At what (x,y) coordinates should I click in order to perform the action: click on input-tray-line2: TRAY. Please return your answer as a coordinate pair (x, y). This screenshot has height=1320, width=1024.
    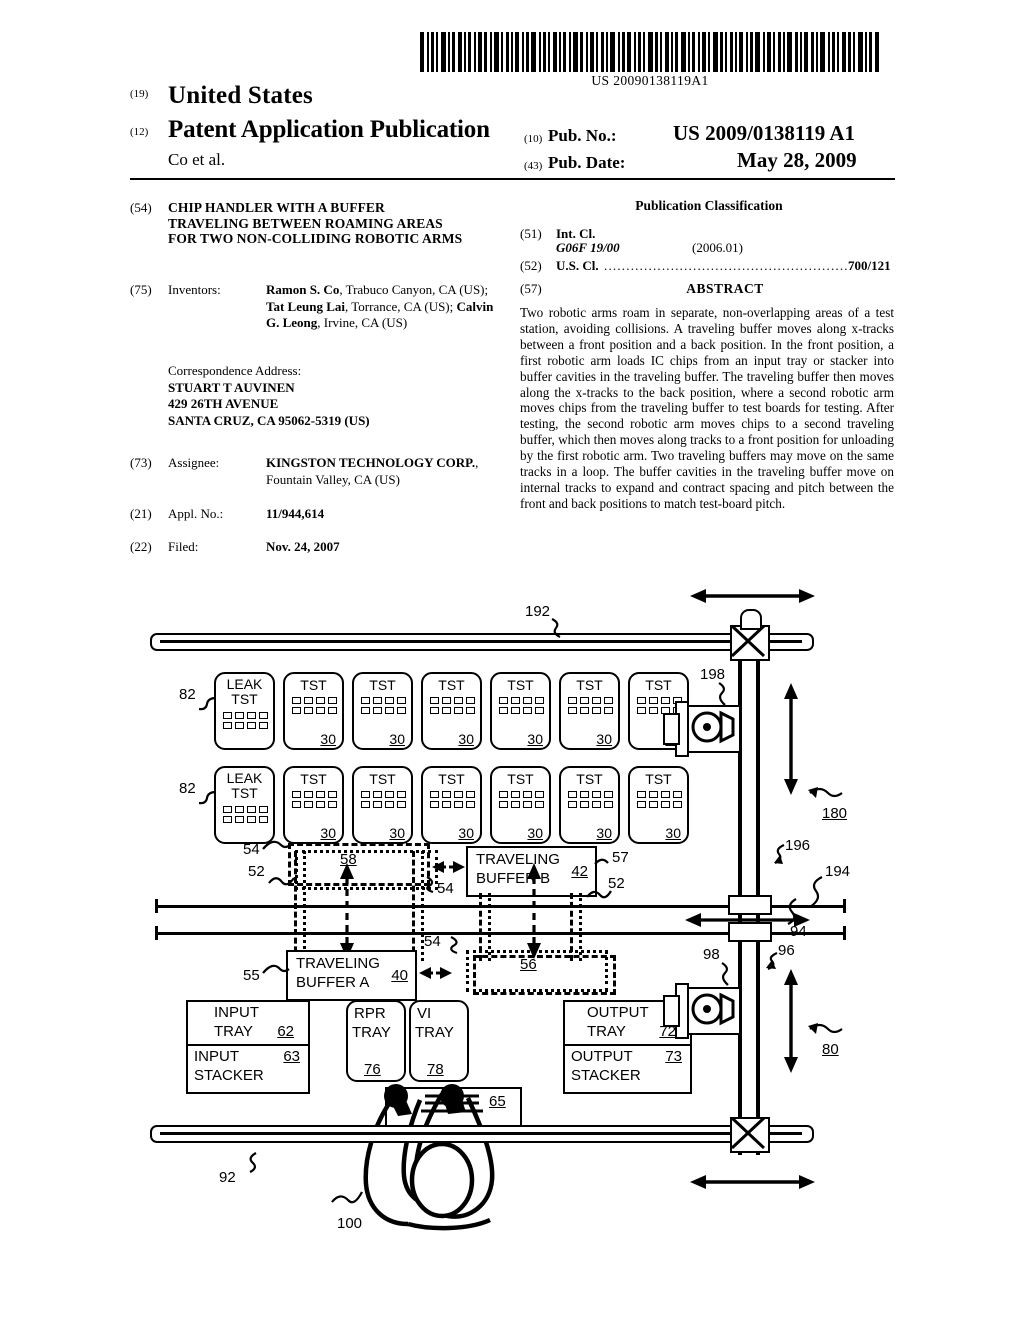
    Looking at the image, I should click on (233, 1031).